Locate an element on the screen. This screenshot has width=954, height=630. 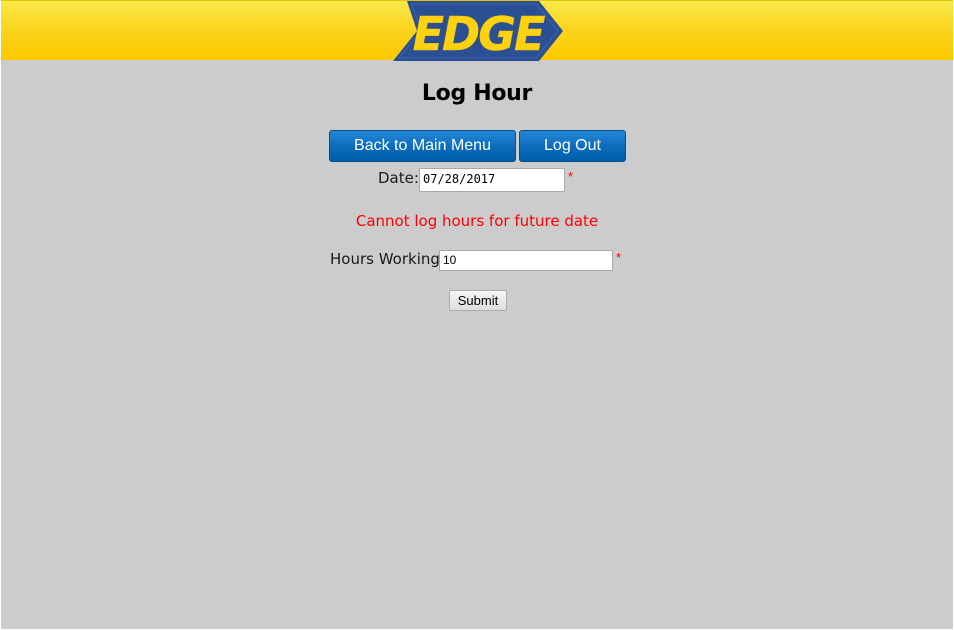
hours-required-marker: * is located at coordinates (619, 257).